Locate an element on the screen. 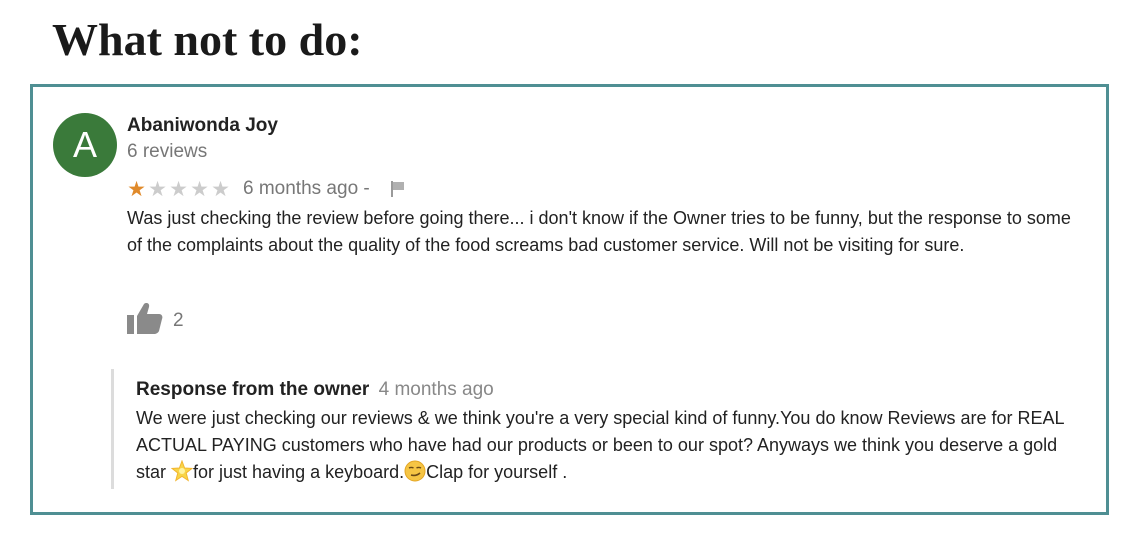 This screenshot has height=545, width=1140. response-header: Response from the owner 4 months ago is located at coordinates (315, 390).